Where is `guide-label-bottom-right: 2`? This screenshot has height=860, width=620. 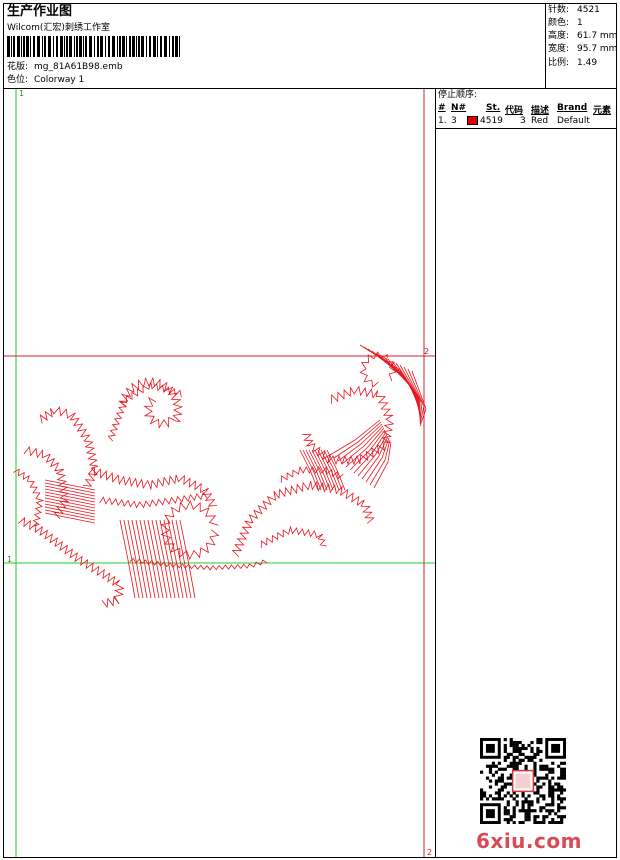 guide-label-bottom-right: 2 is located at coordinates (430, 852).